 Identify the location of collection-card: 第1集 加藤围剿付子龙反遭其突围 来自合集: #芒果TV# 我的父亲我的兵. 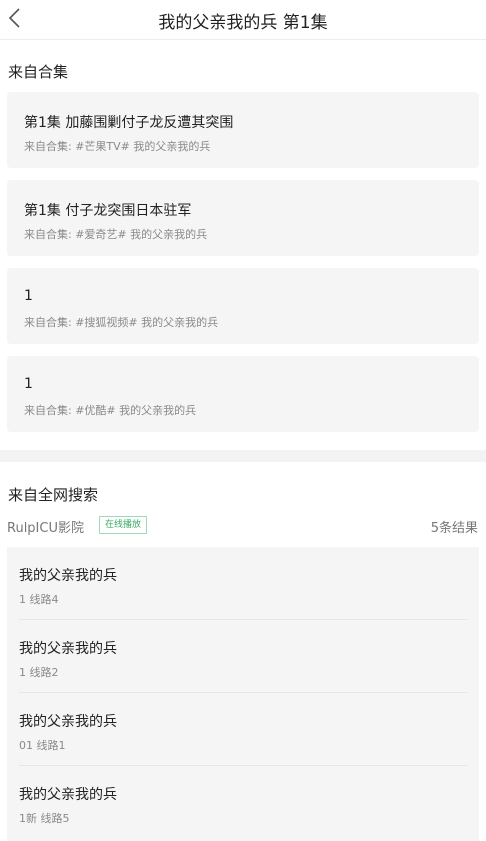
(243, 130).